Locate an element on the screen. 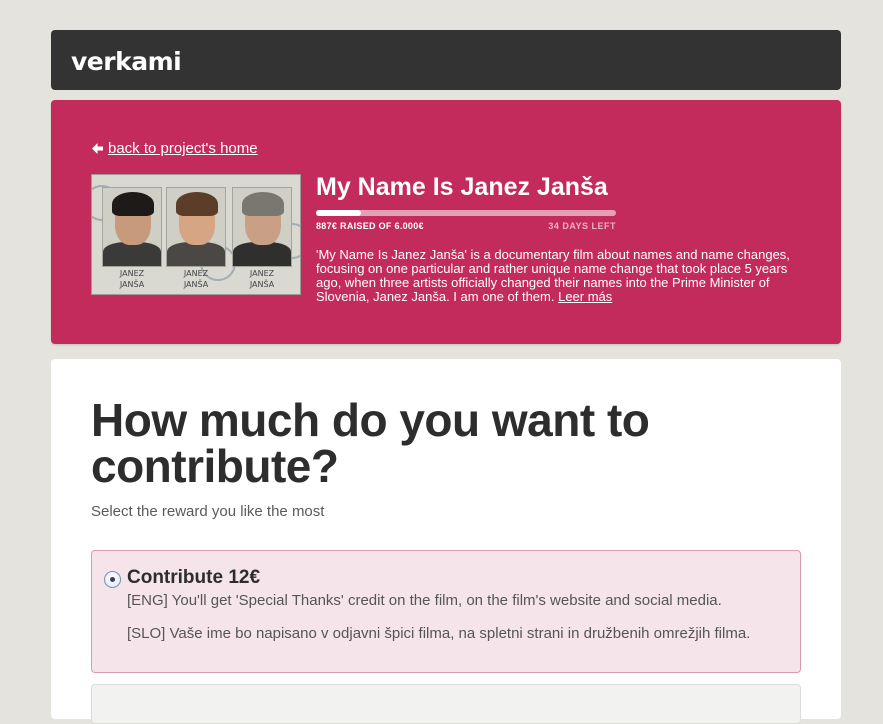 The image size is (883, 724). project-thumbnail: JANEZ JANŠA JANEZ JANŠA JANEZ JANŠA is located at coordinates (196, 234).